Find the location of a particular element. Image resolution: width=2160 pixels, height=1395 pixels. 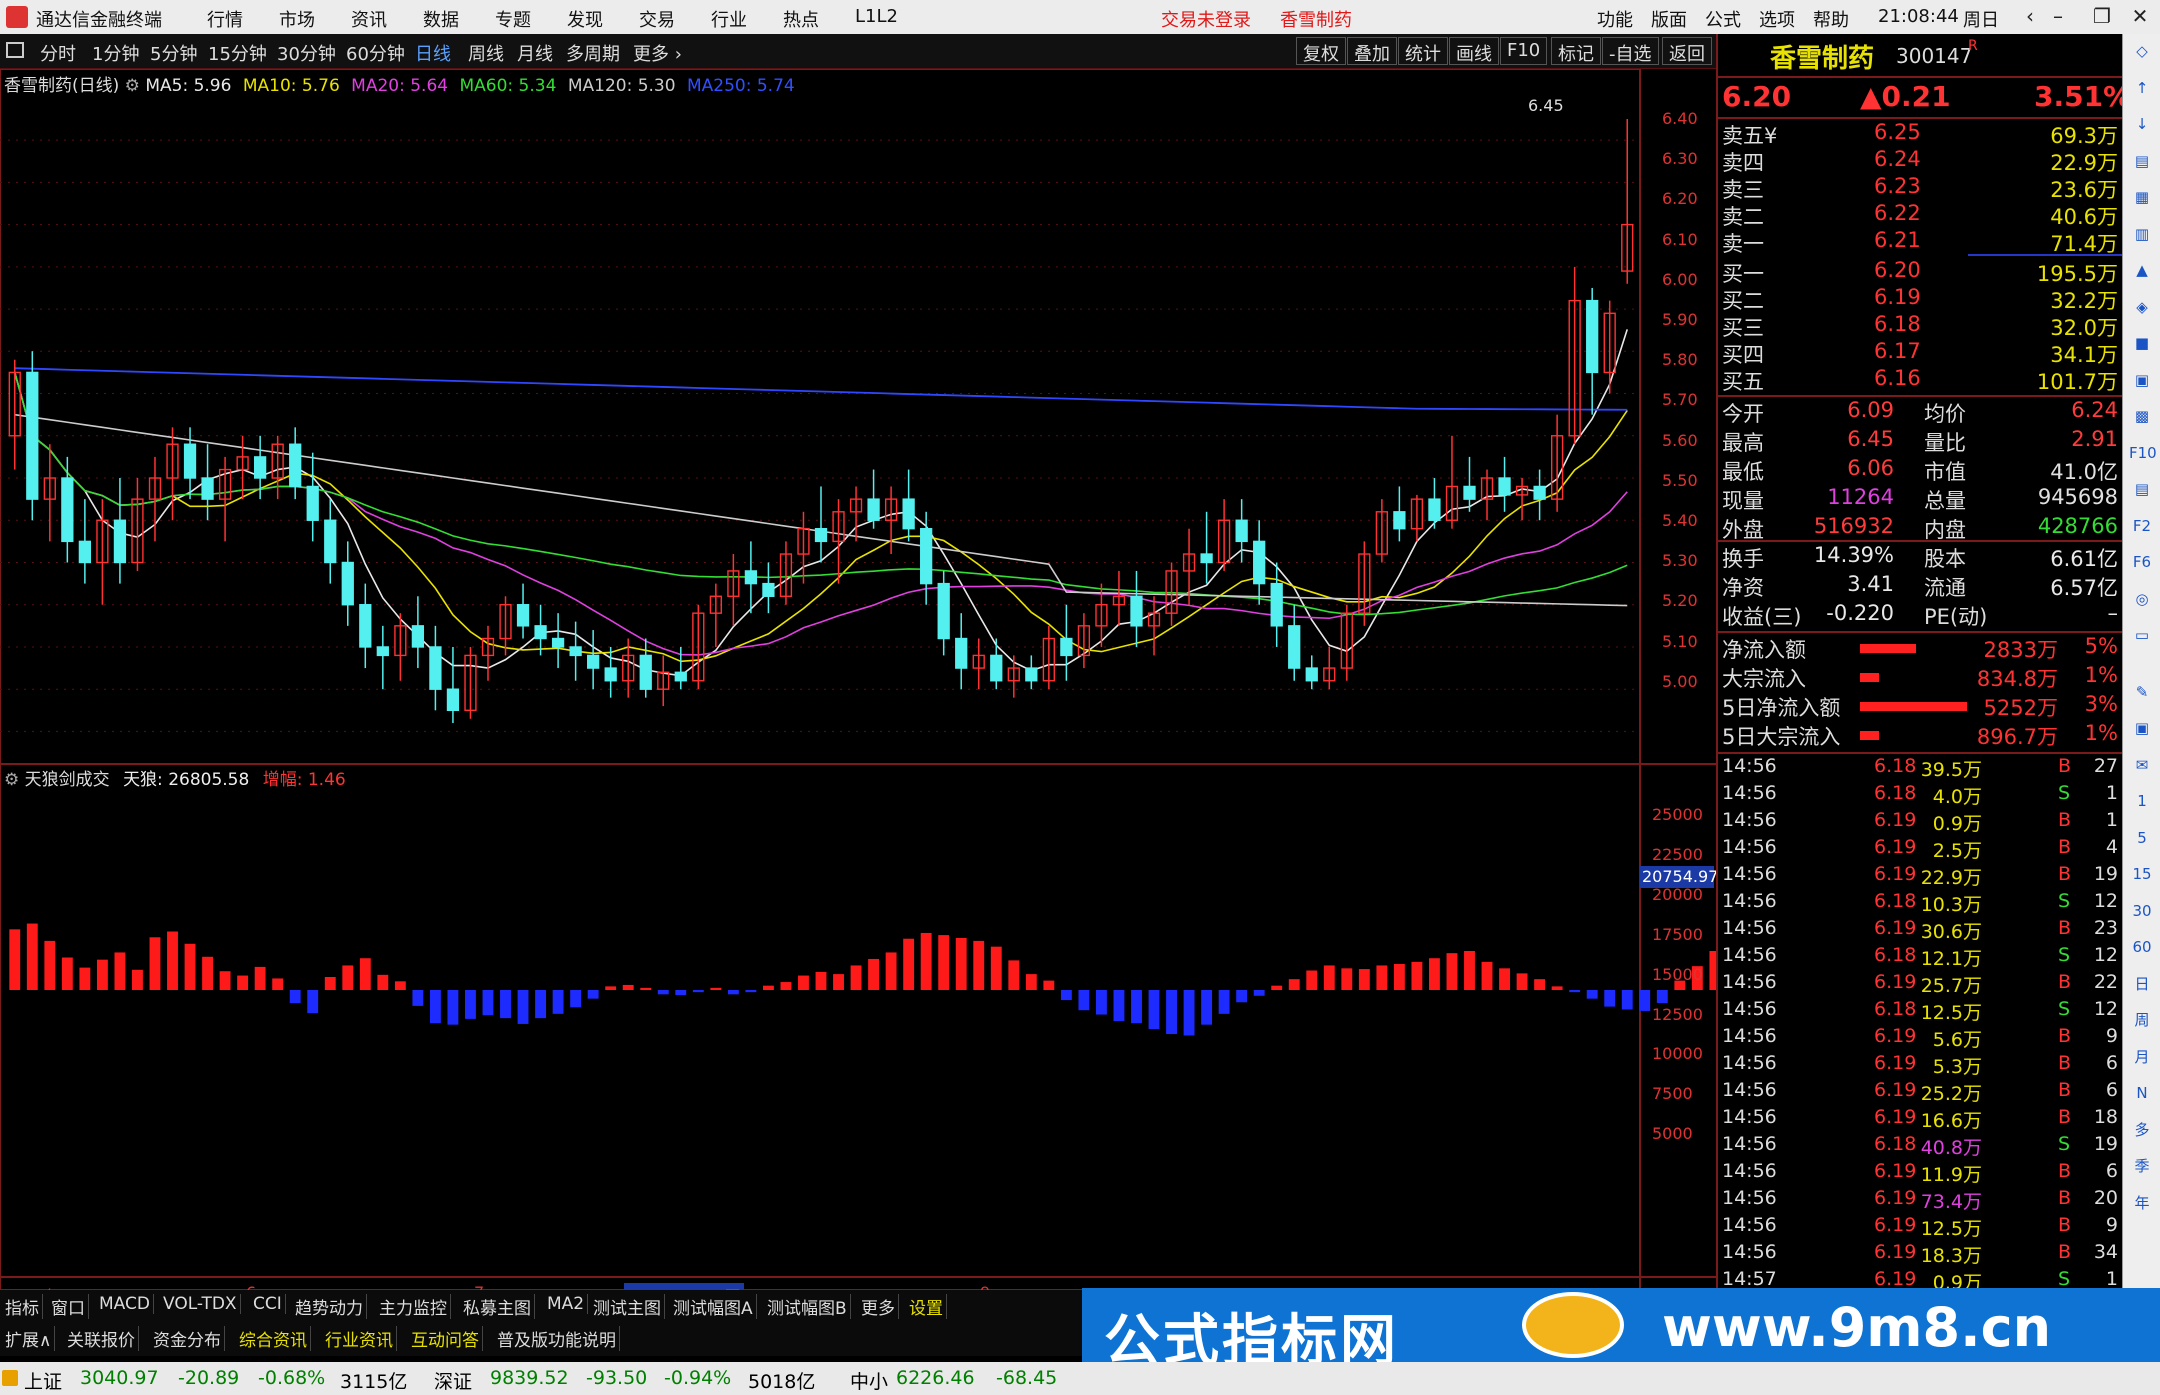

indicator-tab: 测试幅图A is located at coordinates (713, 1306).